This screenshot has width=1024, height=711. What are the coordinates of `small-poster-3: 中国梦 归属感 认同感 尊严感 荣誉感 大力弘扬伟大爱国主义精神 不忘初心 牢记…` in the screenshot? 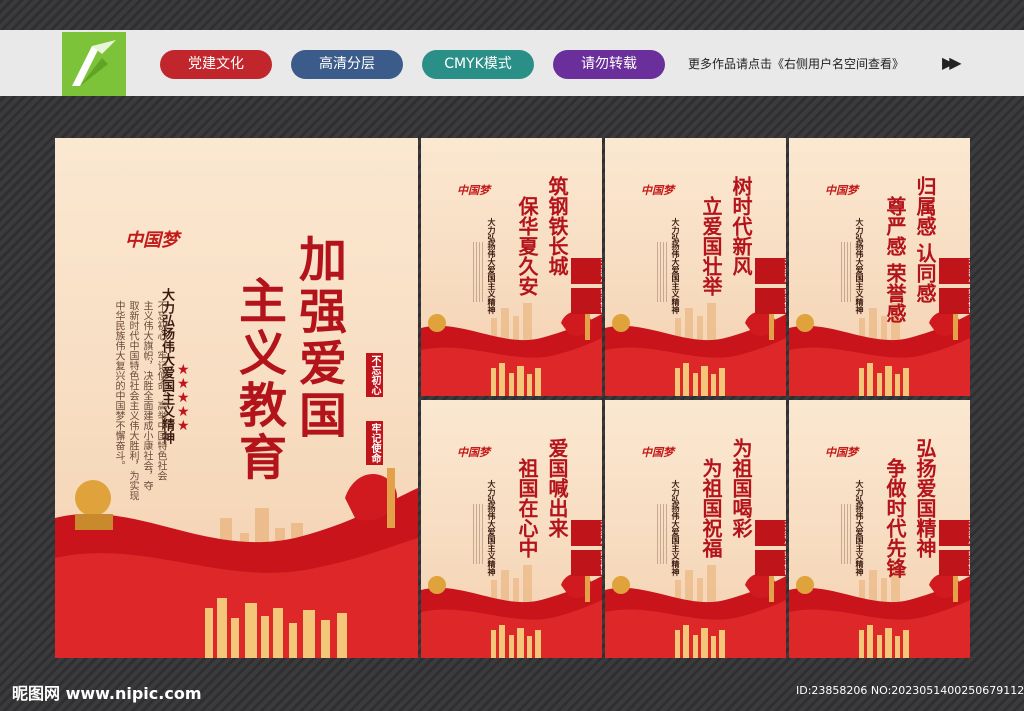 It's located at (879, 267).